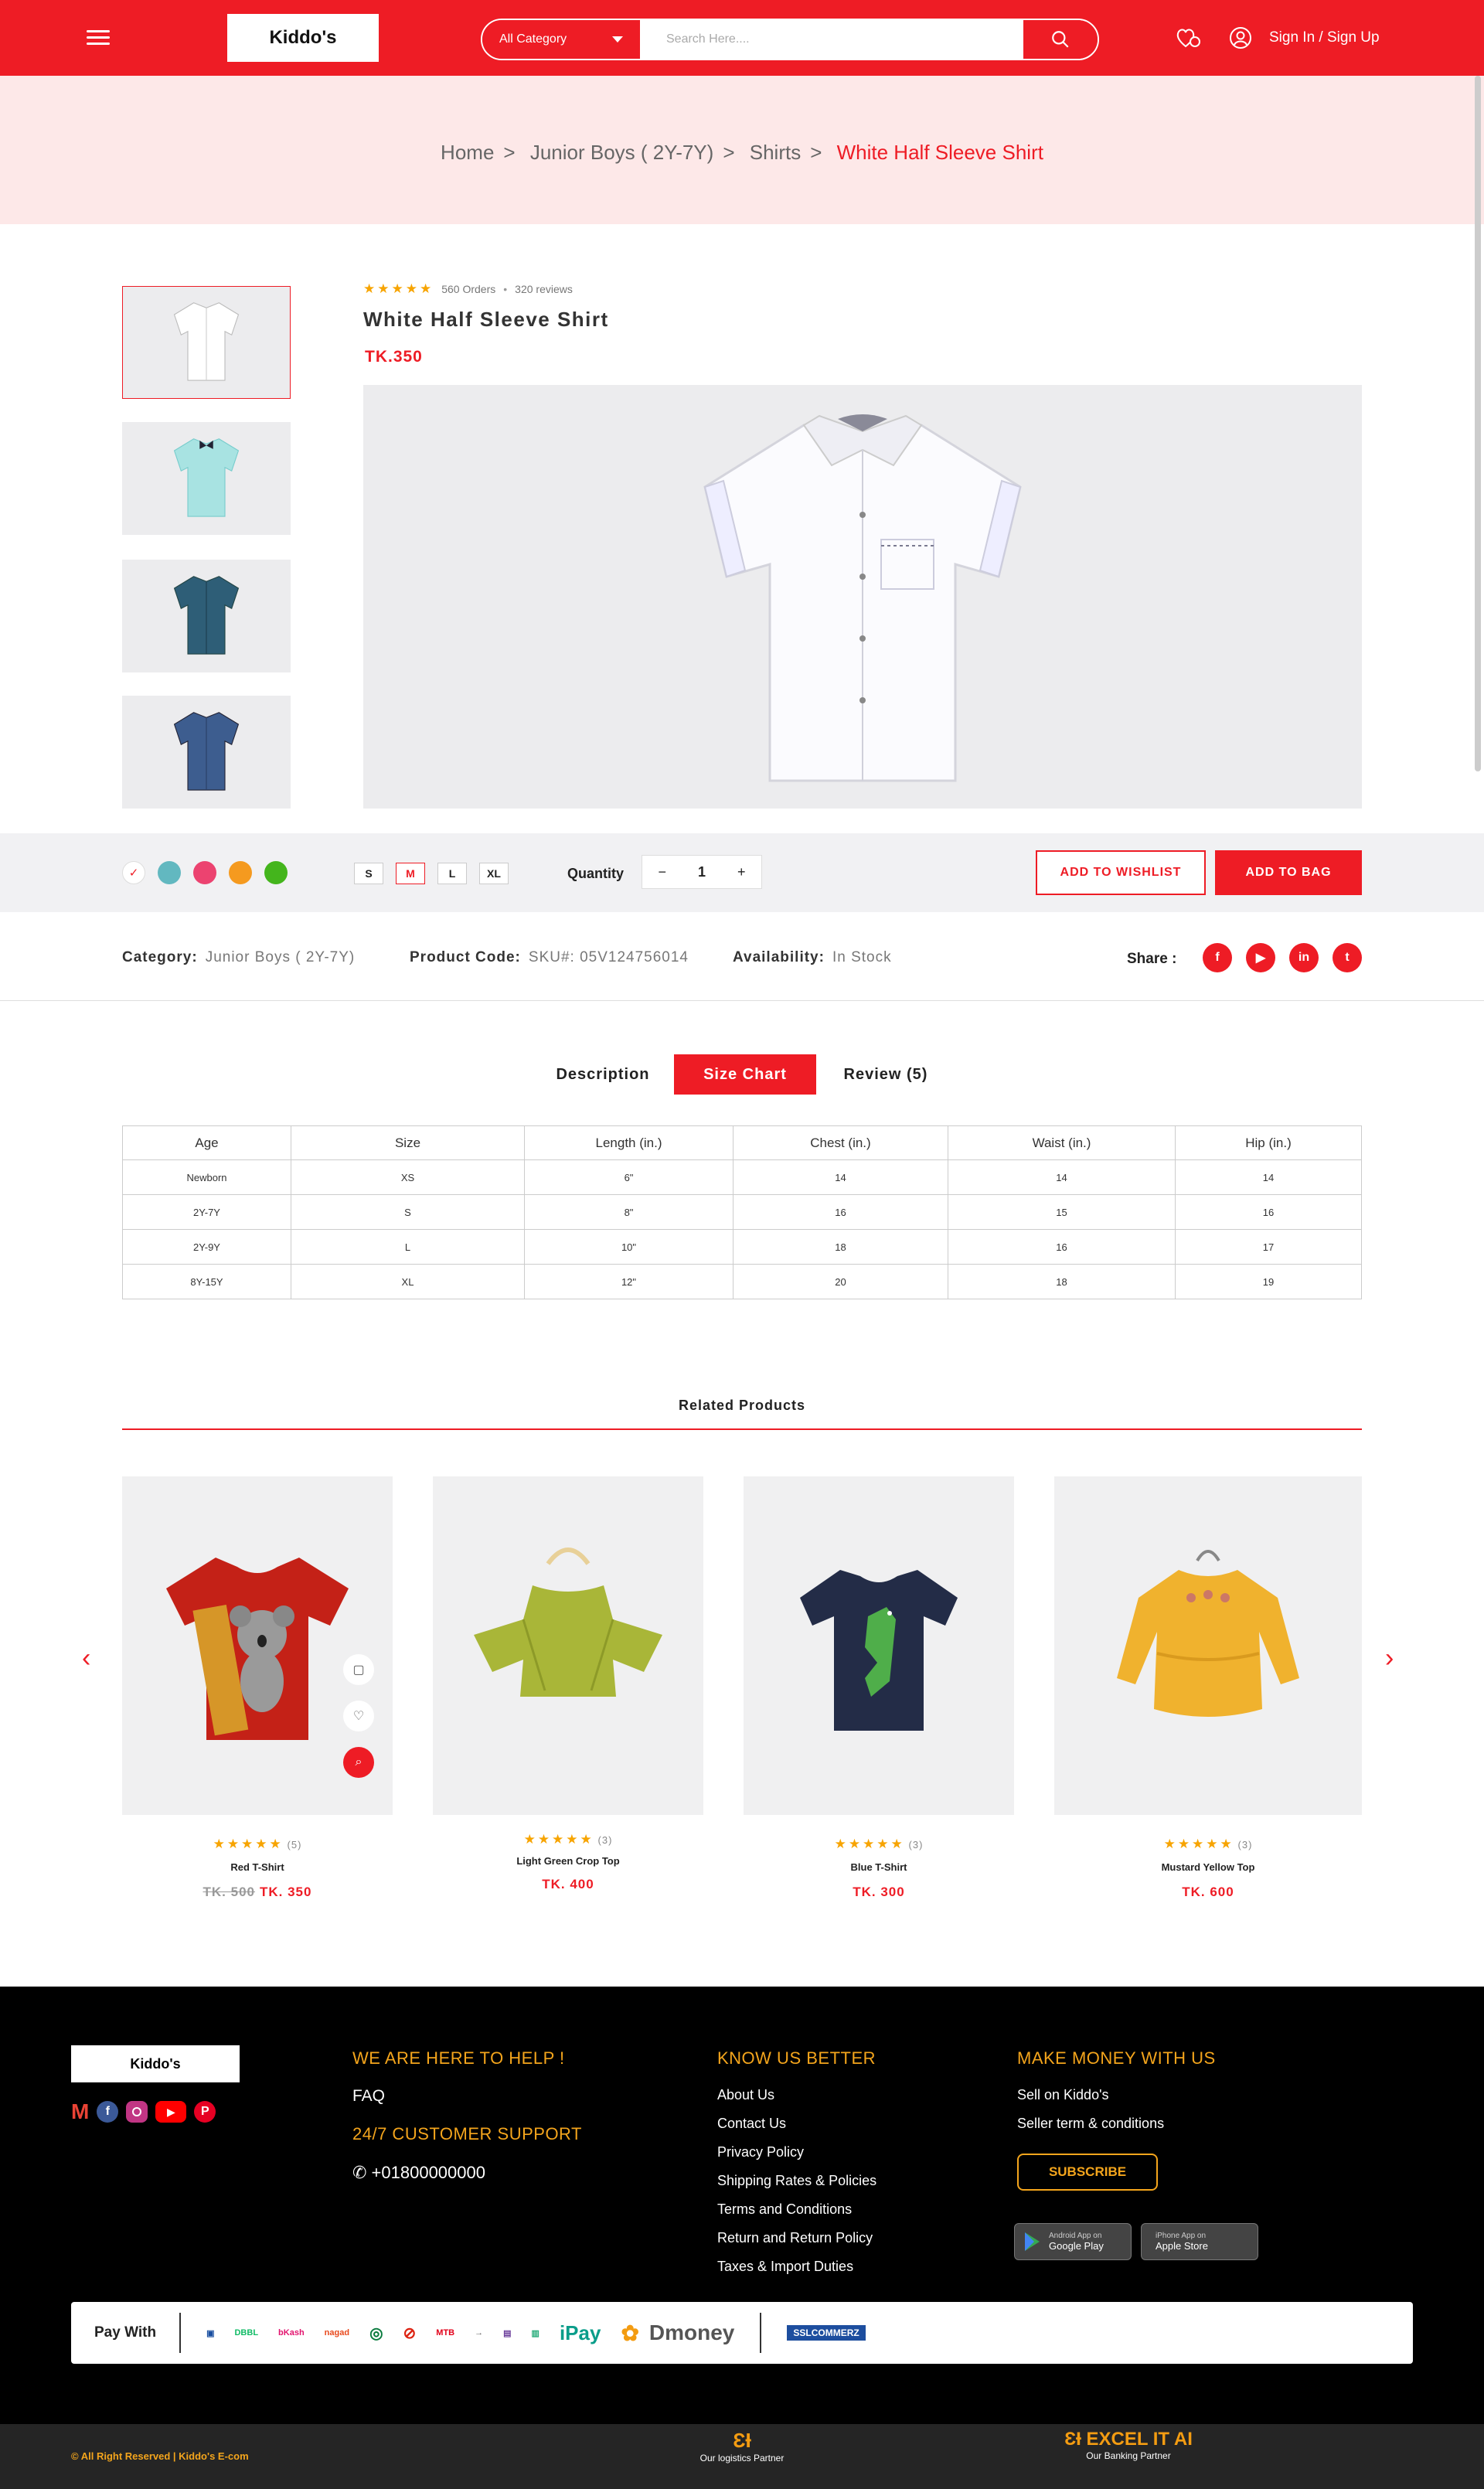 Image resolution: width=1484 pixels, height=2489 pixels. Describe the element at coordinates (751, 2124) in the screenshot. I see `footer-link-contact: Contact Us` at that location.